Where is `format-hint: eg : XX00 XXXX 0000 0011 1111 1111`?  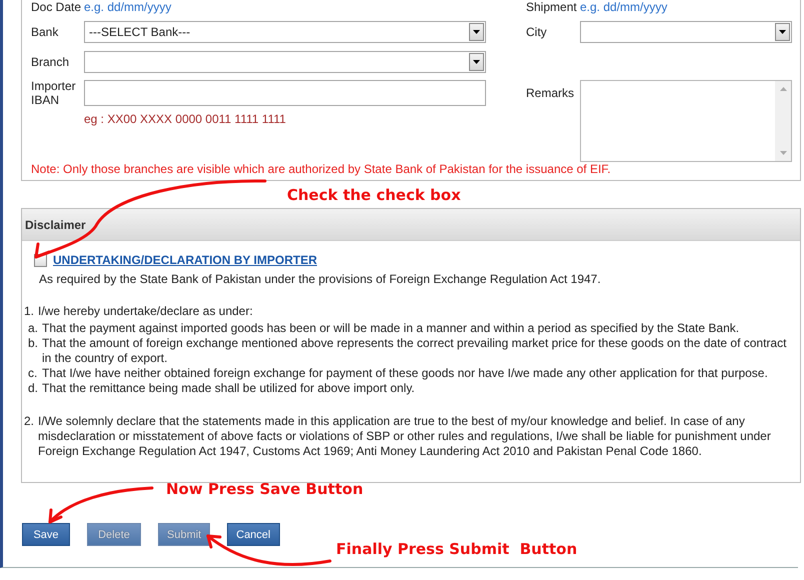 format-hint: eg : XX00 XXXX 0000 0011 1111 1111 is located at coordinates (185, 119).